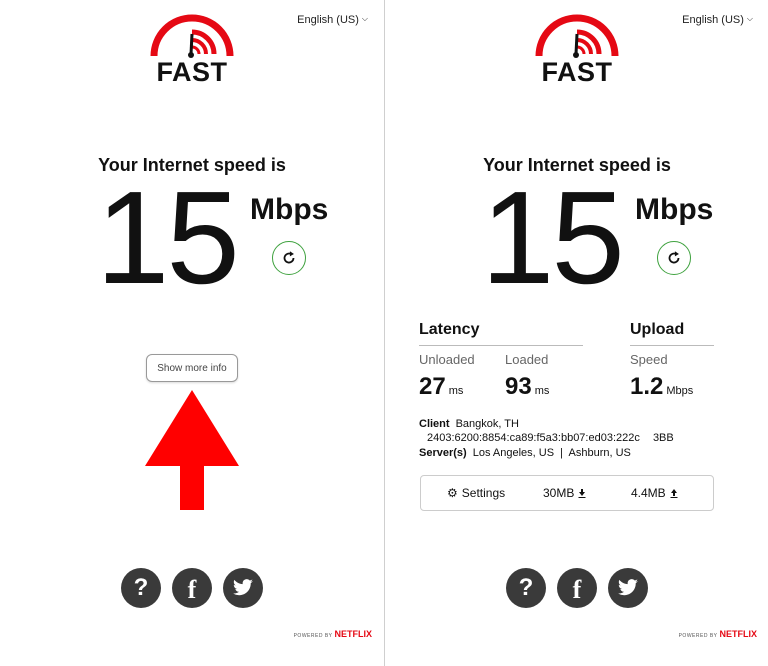 Image resolution: width=768 pixels, height=666 pixels. I want to click on upload-speed-value: 1.2 Mbps, so click(661, 387).